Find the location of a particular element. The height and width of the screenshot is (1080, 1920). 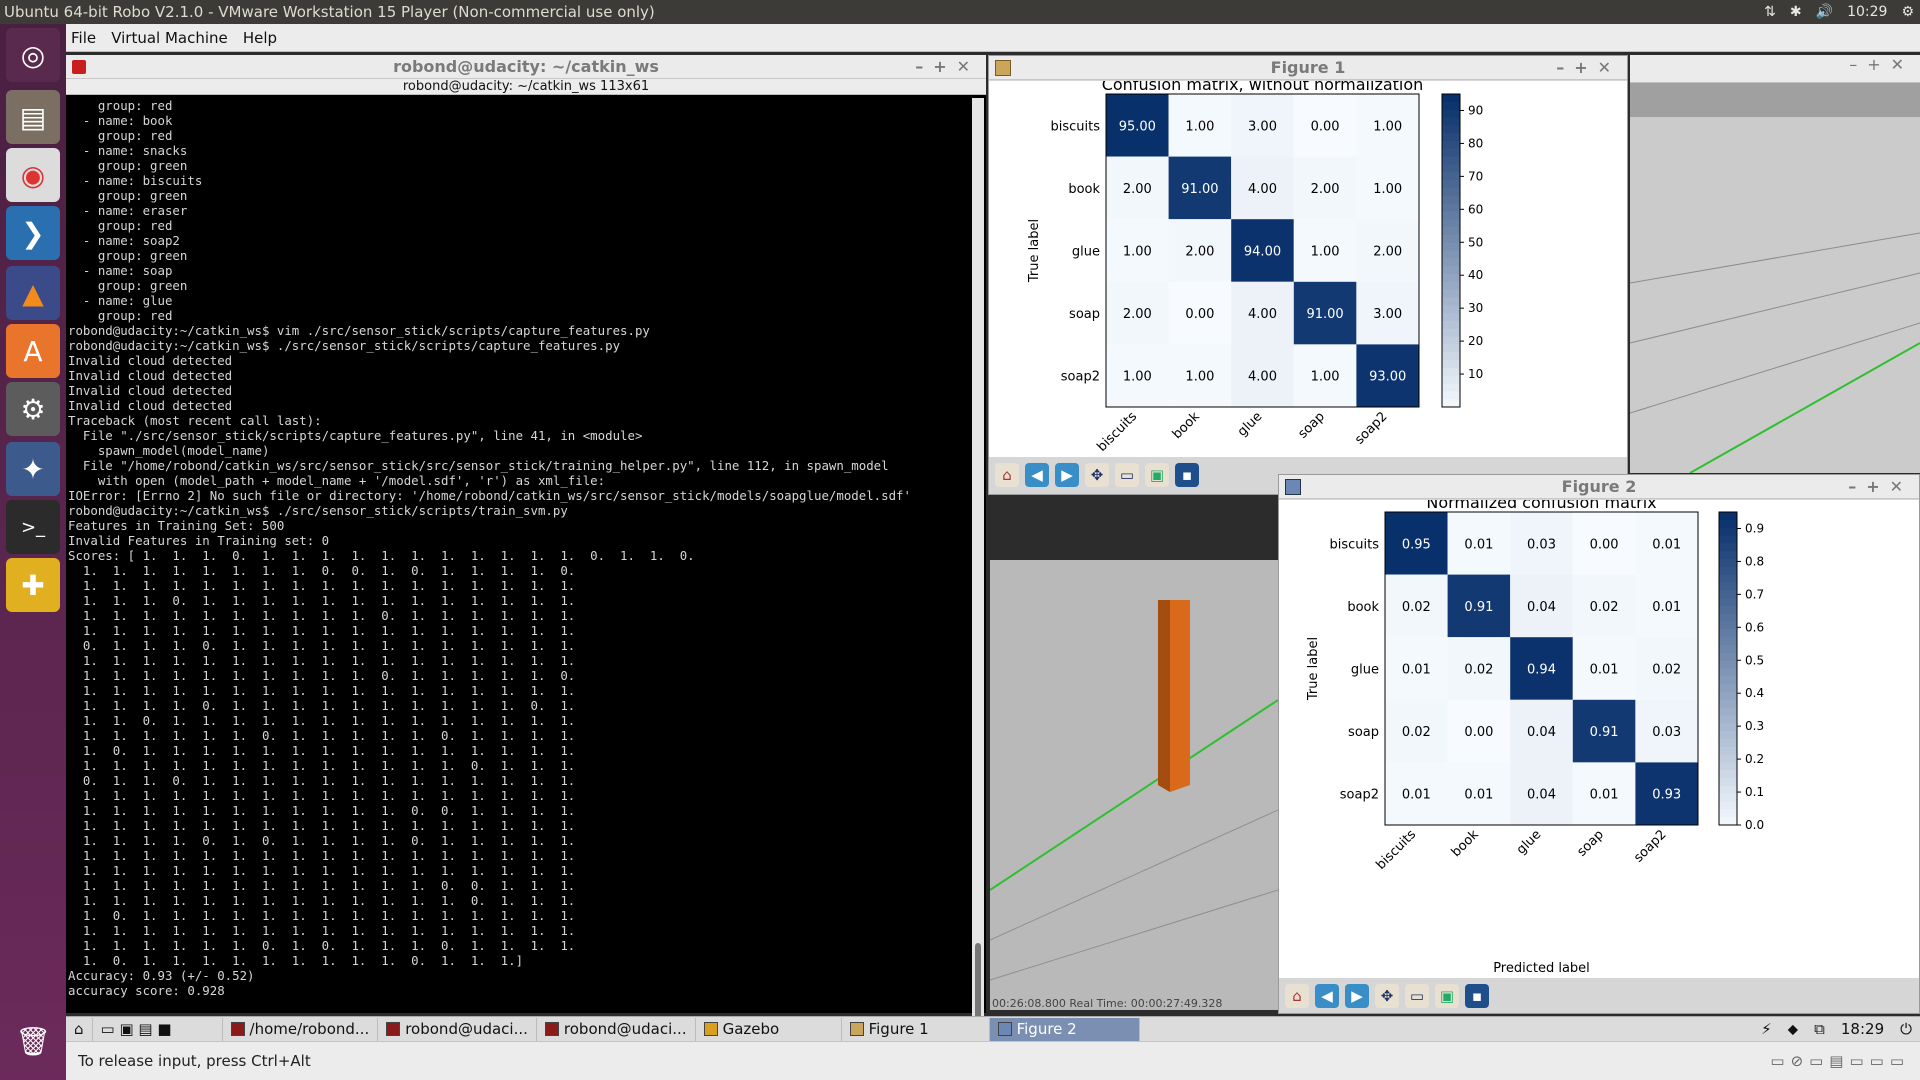

gazebo-viewport-right is located at coordinates (1775, 278).